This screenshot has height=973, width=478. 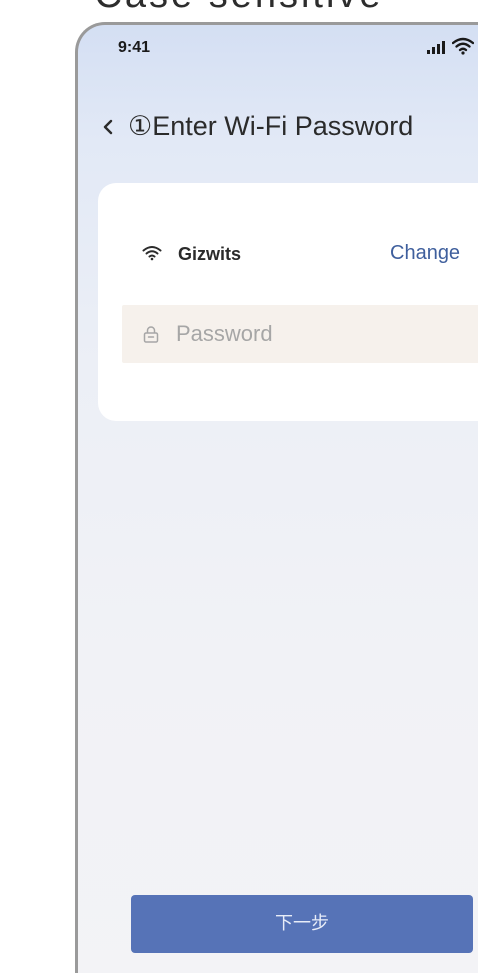 What do you see at coordinates (134, 47) in the screenshot?
I see `status-time: 9:41` at bounding box center [134, 47].